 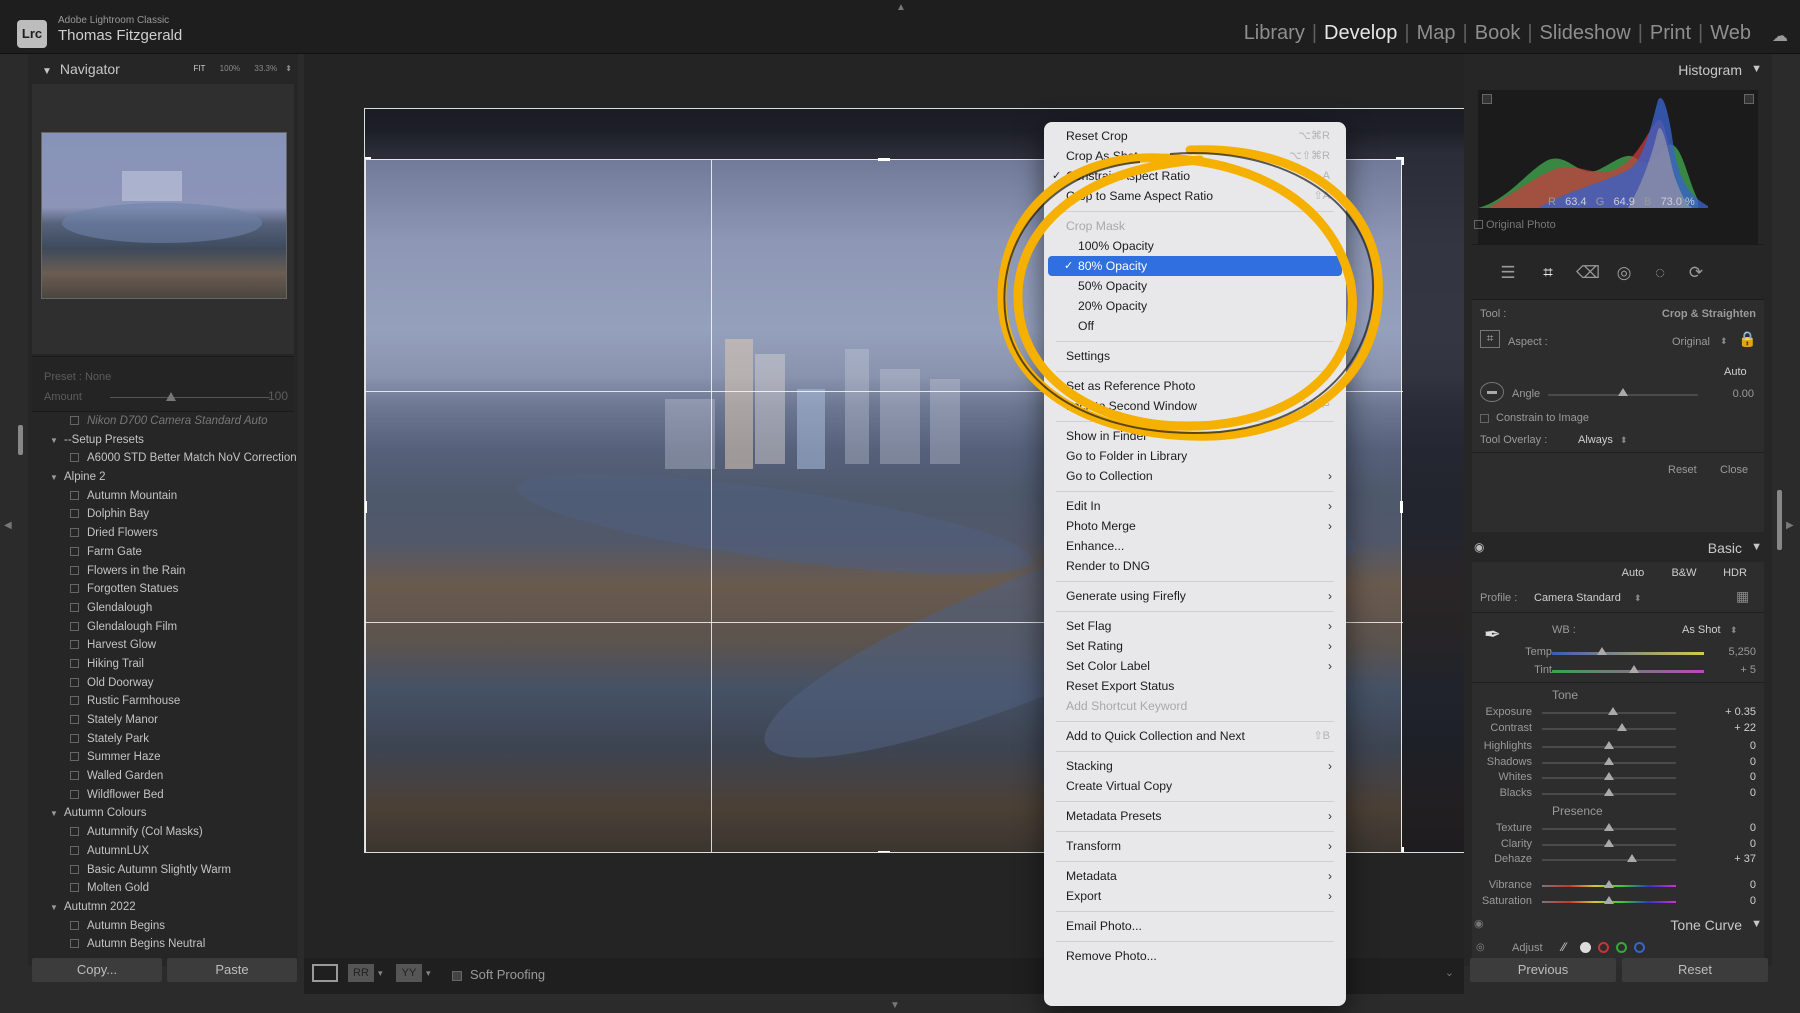 I want to click on menu-reset-crop: Reset Crop ⌥⌘R, so click(x=1195, y=136).